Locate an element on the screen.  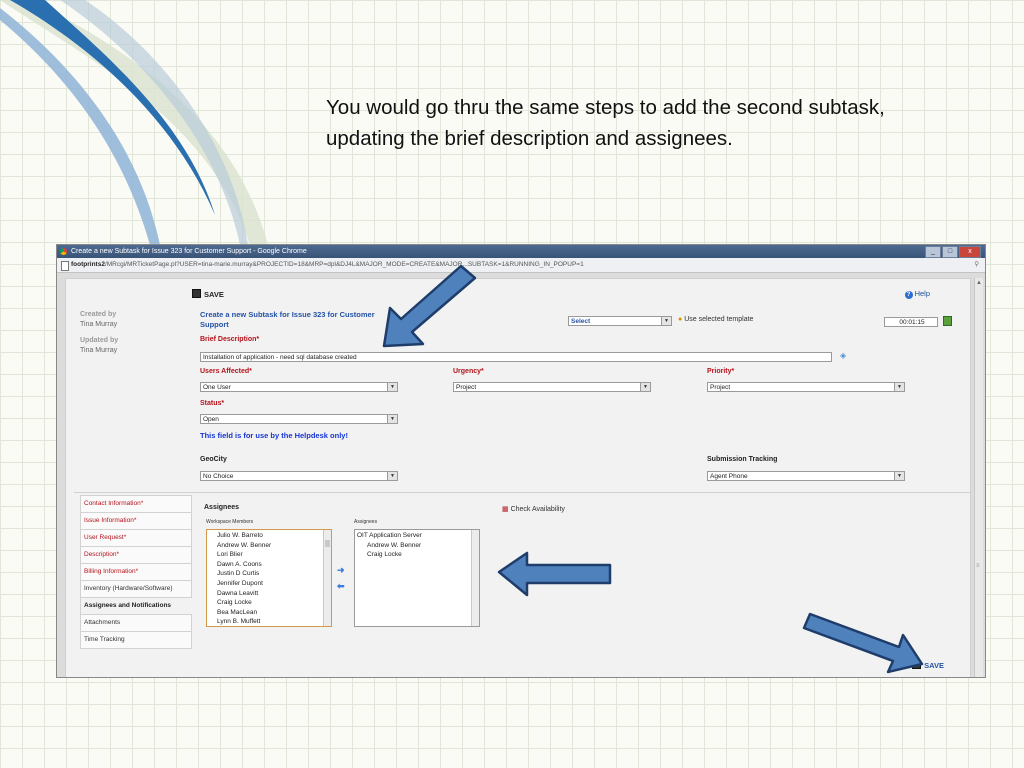
nav-item-attachments: Attachments is located at coordinates (136, 623).